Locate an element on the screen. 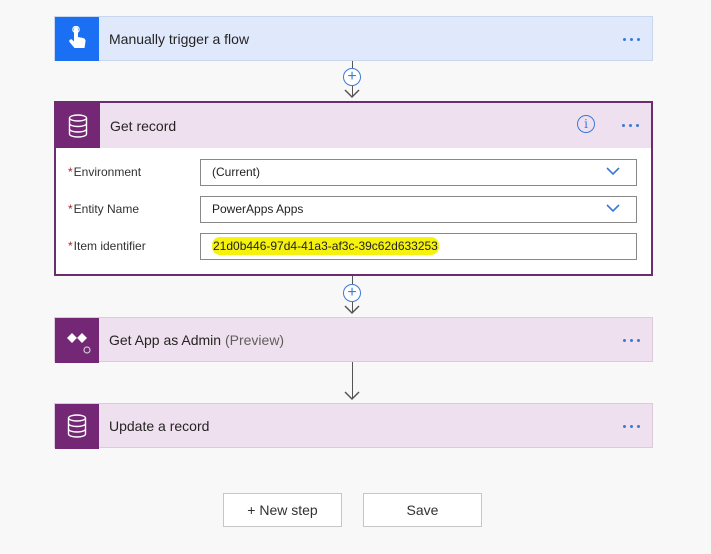 The height and width of the screenshot is (554, 711). item-identifier-input: 21d0b446-97d4-41a3-af3c-39c62d633253 is located at coordinates (418, 246).